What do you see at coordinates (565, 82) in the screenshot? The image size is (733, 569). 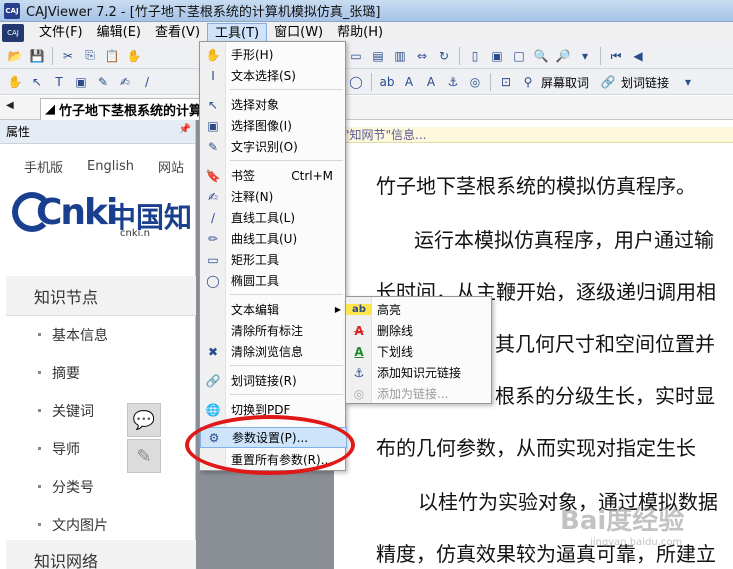 I see `screen-pick-button: 屏幕取词` at bounding box center [565, 82].